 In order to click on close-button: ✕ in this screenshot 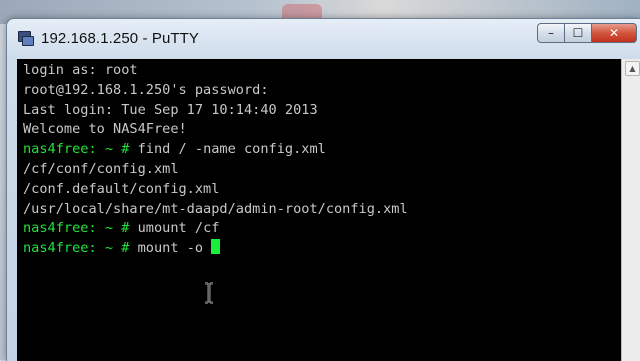, I will do `click(614, 33)`.